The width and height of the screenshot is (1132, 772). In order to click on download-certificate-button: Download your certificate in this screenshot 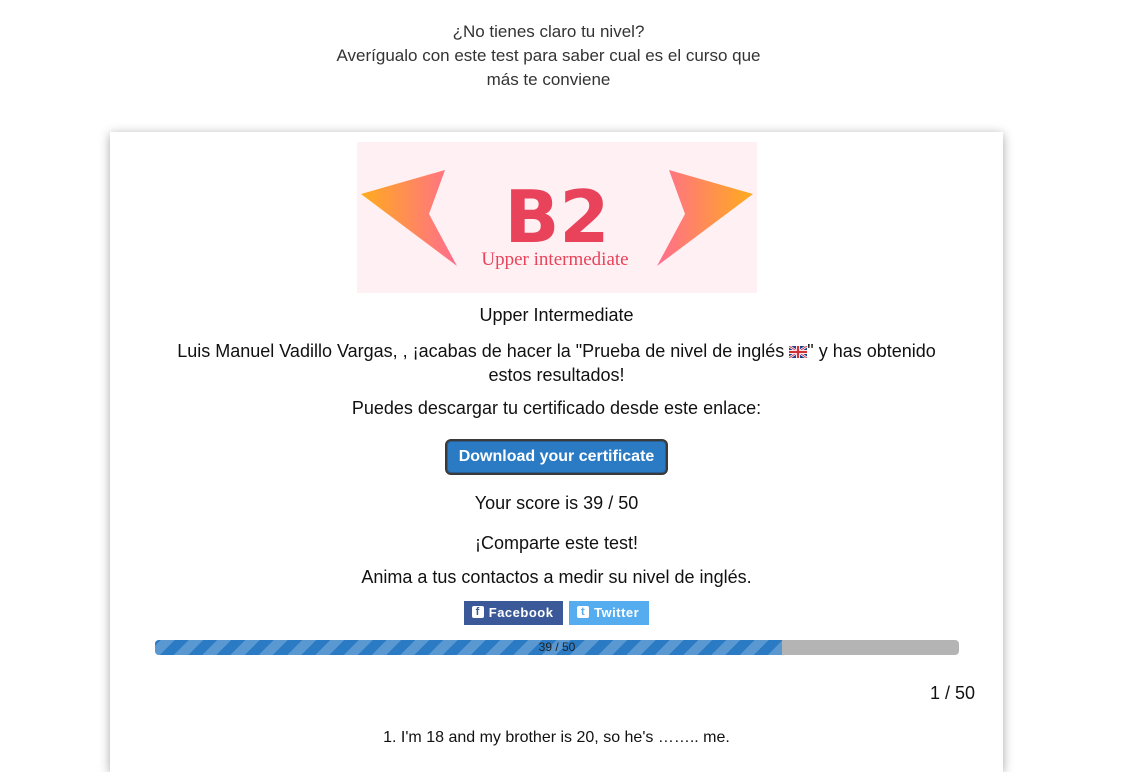, I will do `click(556, 457)`.